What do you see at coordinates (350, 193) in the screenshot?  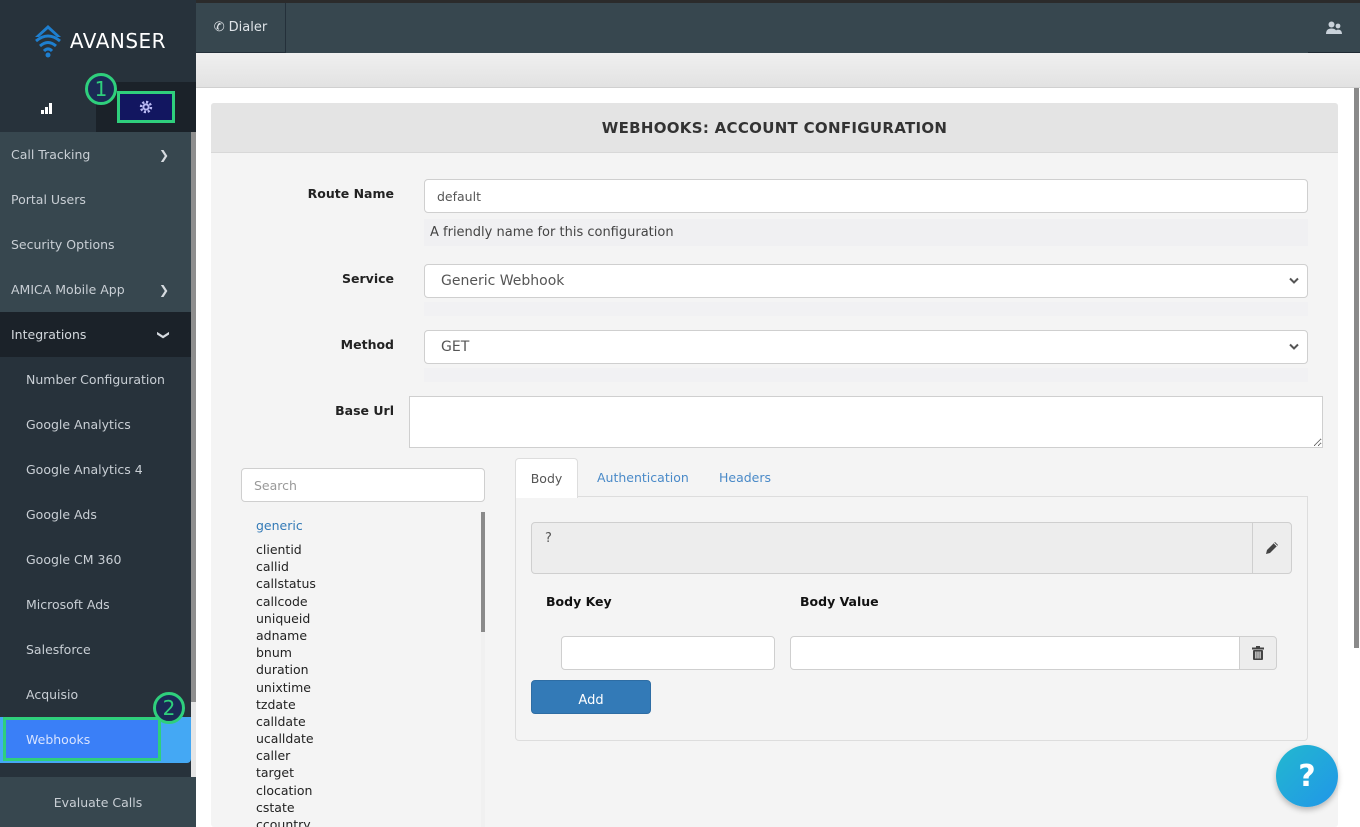 I see `route-name-label: Route Name` at bounding box center [350, 193].